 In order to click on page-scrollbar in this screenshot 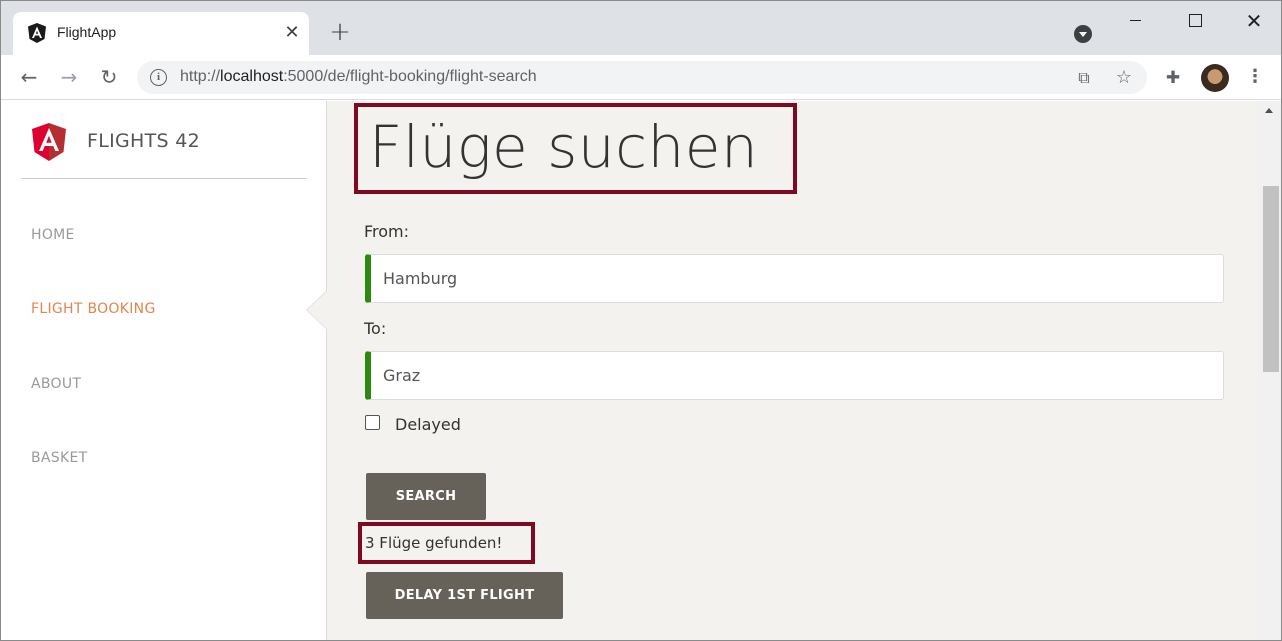, I will do `click(1269, 370)`.